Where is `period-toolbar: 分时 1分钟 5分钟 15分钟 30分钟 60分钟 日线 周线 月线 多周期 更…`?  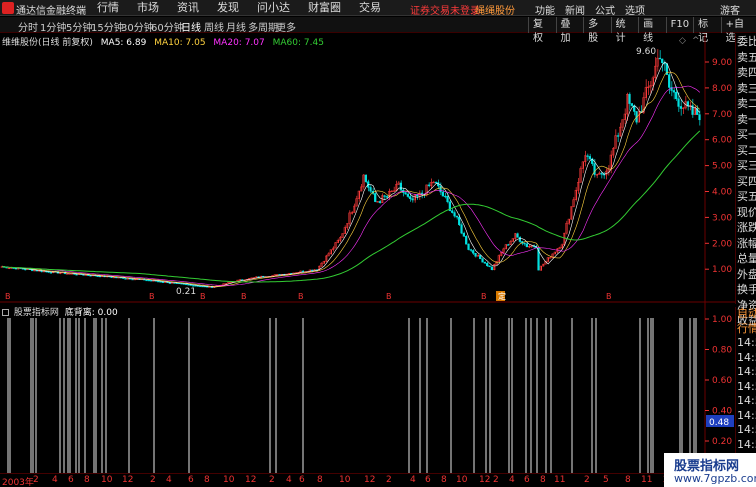 period-toolbar: 分时 1分钟 5分钟 15分钟 30分钟 60分钟 日线 周线 月线 多周期 更… is located at coordinates (378, 30).